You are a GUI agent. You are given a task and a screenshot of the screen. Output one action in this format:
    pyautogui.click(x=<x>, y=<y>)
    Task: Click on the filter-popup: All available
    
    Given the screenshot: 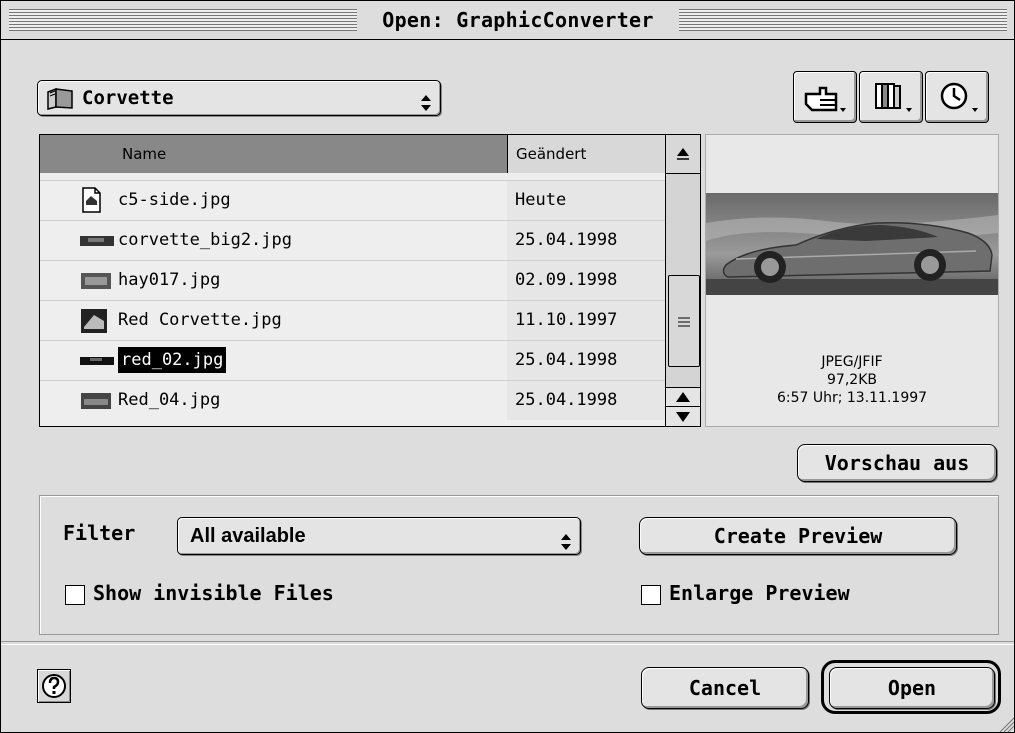 What is the action you would take?
    pyautogui.click(x=379, y=536)
    